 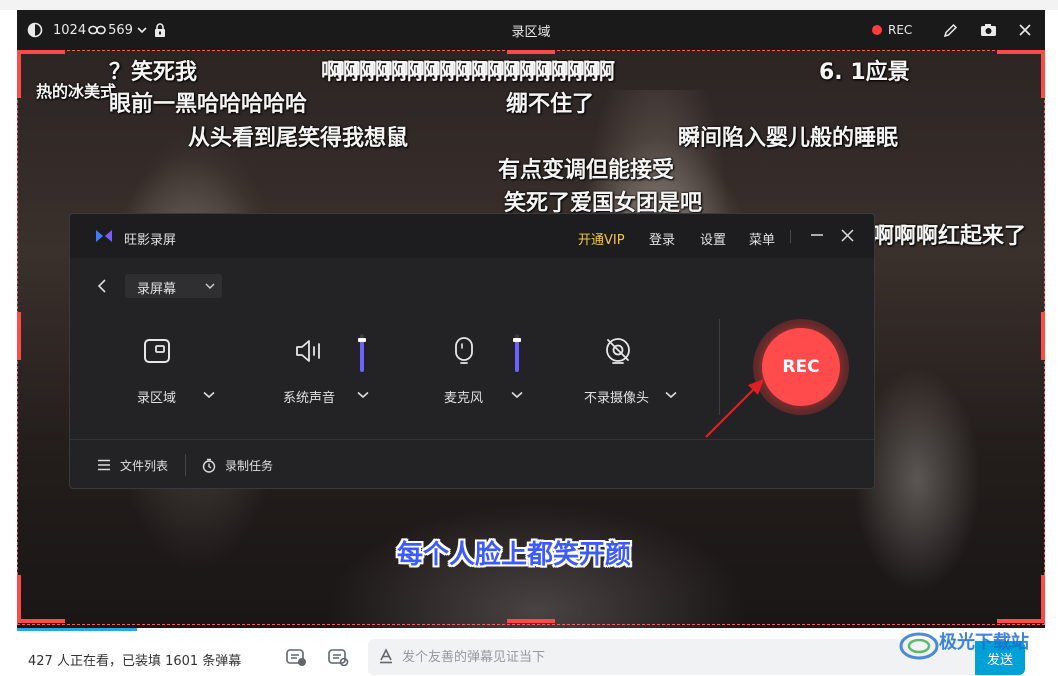 I want to click on system-audio-label: 系统声音, so click(x=309, y=396).